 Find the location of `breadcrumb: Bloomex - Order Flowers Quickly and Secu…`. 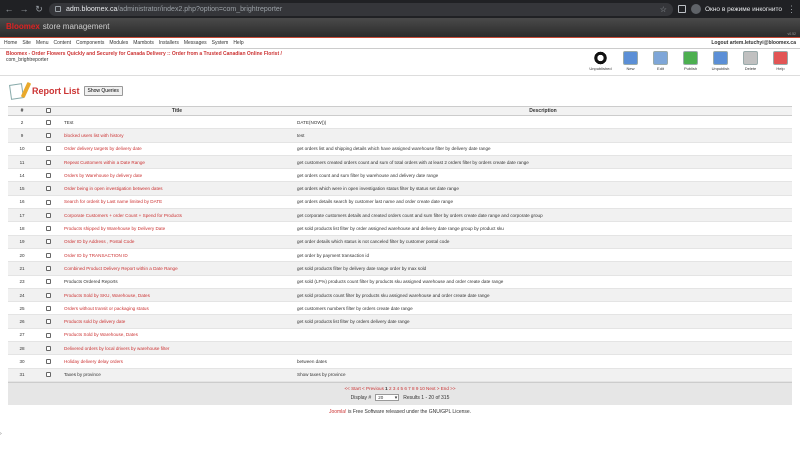

breadcrumb: Bloomex - Order Flowers Quickly and Secu… is located at coordinates (166, 57).